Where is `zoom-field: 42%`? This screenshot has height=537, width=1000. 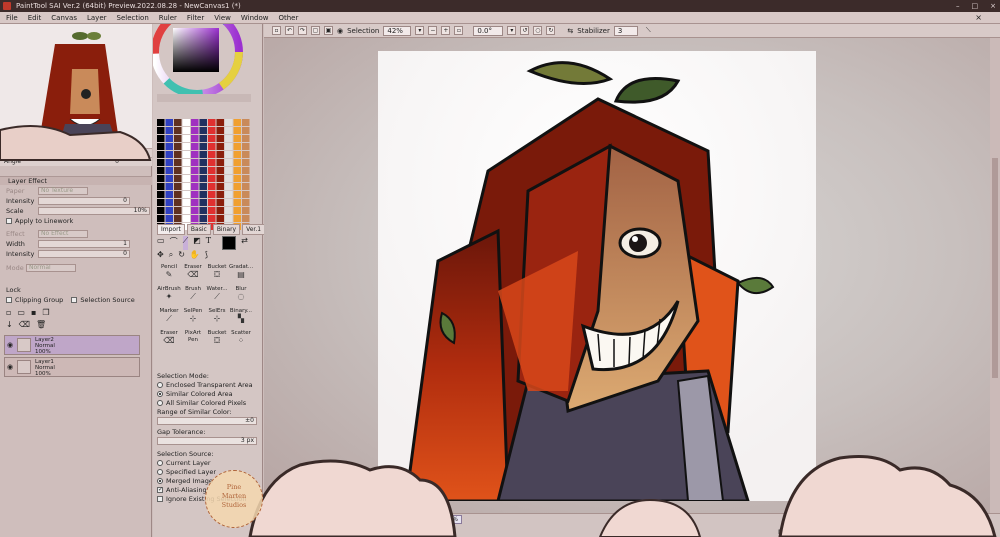
zoom-field: 42% is located at coordinates (397, 30).